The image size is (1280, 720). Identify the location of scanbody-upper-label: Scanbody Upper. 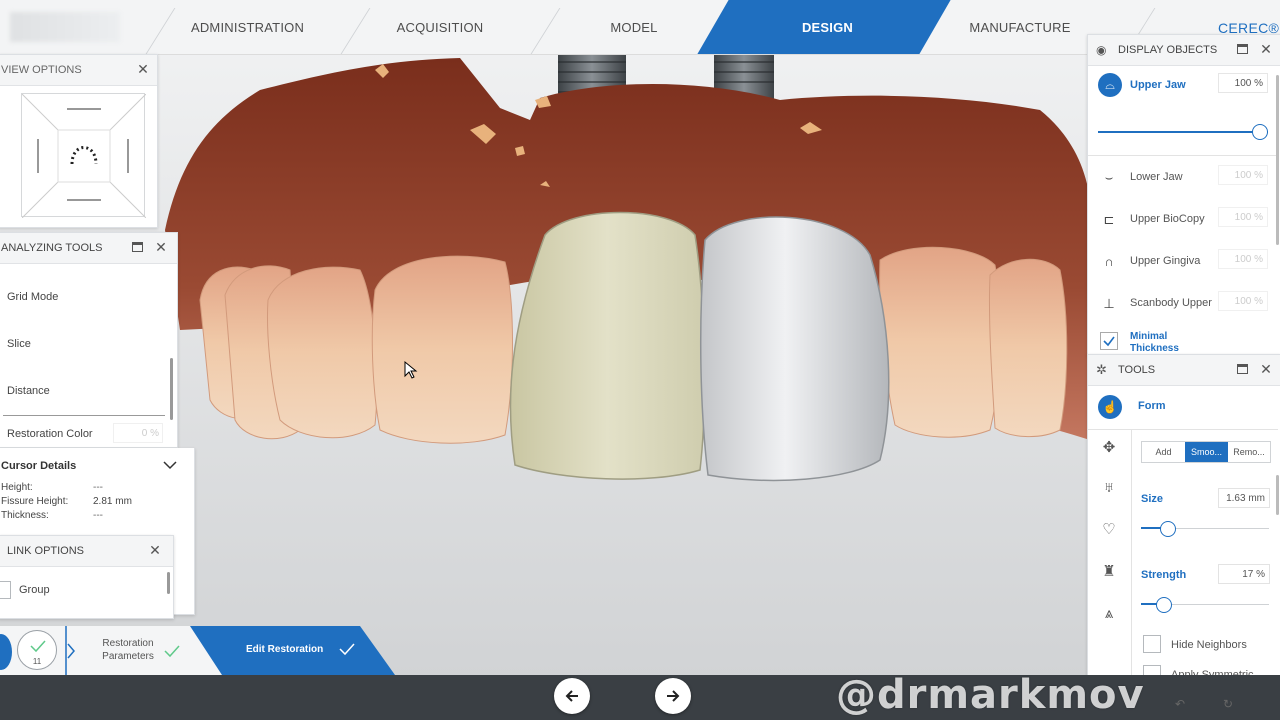
(1171, 303).